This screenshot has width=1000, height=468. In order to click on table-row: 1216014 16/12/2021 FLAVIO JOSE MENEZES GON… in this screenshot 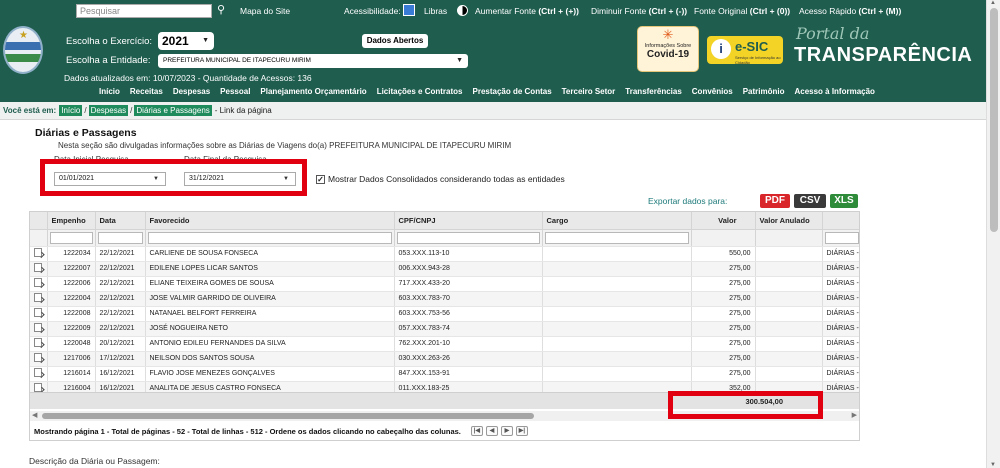, I will do `click(444, 374)`.